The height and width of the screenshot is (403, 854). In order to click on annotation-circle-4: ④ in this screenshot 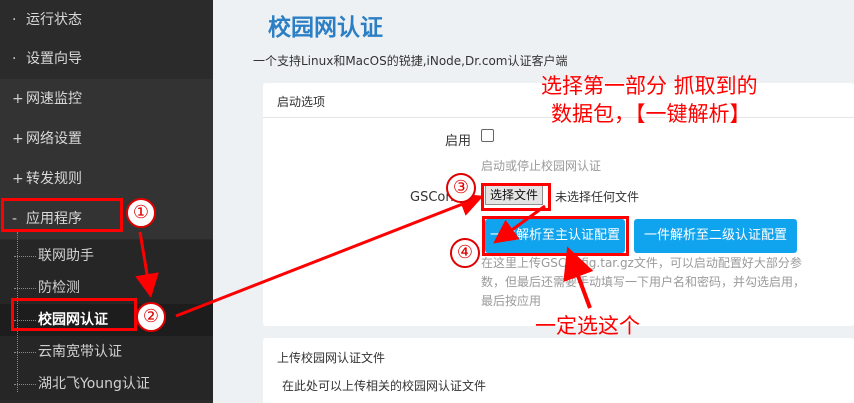, I will do `click(465, 253)`.